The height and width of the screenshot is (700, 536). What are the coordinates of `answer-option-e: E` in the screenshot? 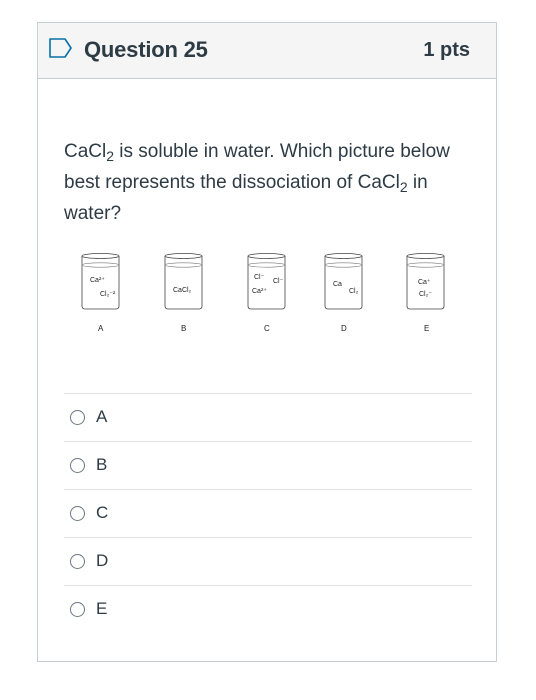 It's located at (268, 609).